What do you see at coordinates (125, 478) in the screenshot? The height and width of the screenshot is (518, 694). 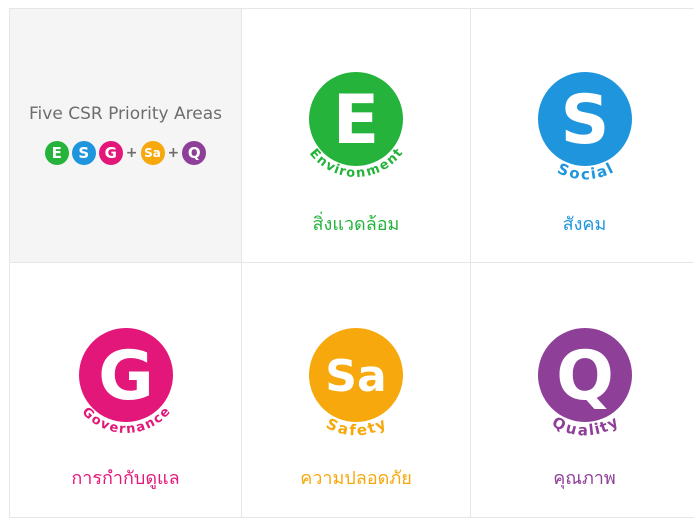 I see `governance-thai-label: การกำกับดูแล` at bounding box center [125, 478].